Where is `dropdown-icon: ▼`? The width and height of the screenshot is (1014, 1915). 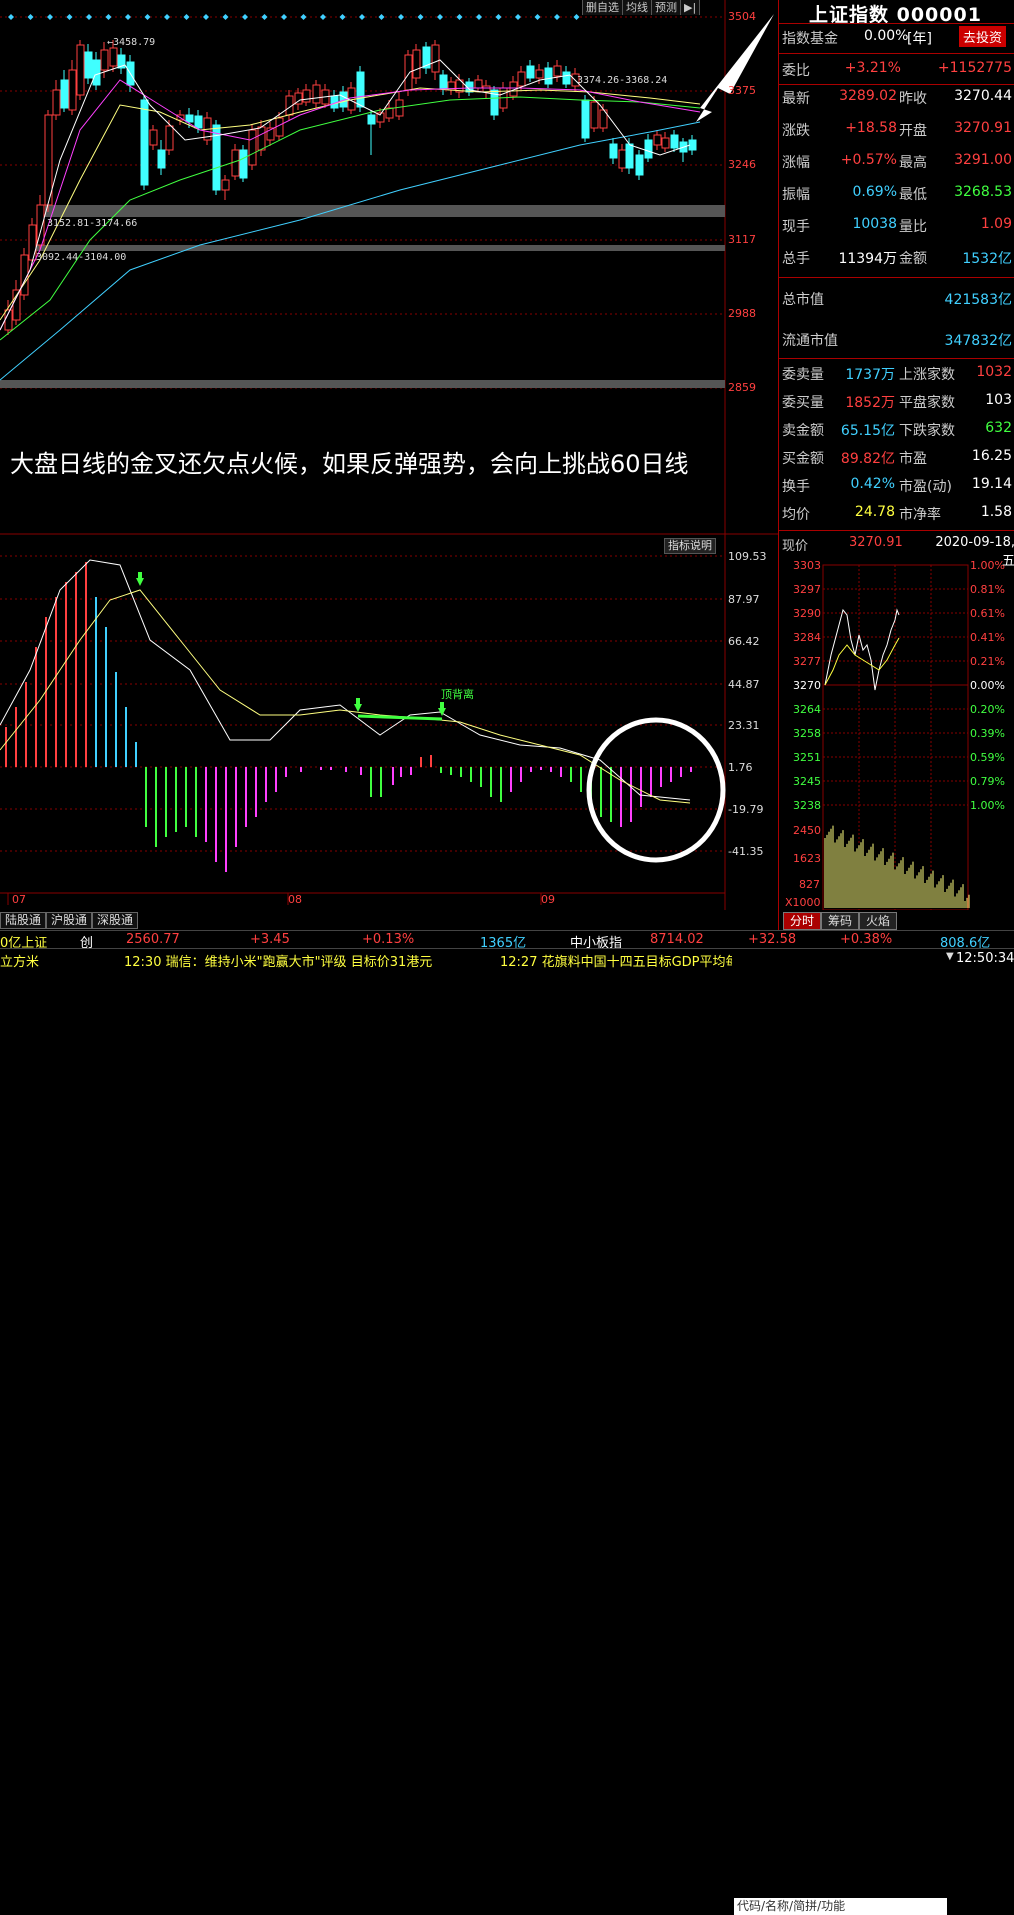 dropdown-icon: ▼ is located at coordinates (950, 956).